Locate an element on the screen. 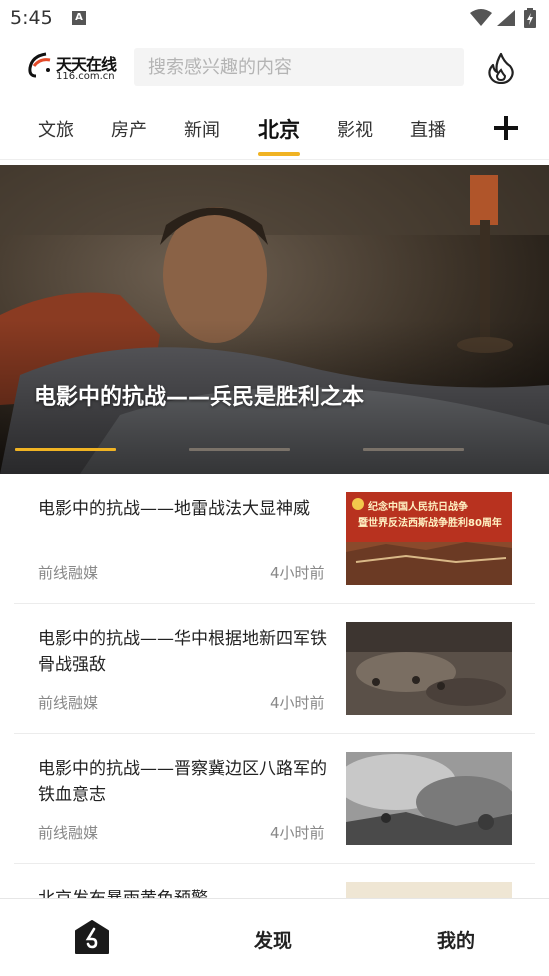 The height and width of the screenshot is (976, 549). news-item: 电影中的抗战——华中根据地新四军铁骨战强敌 前线融媒 4小时前 is located at coordinates (274, 669).